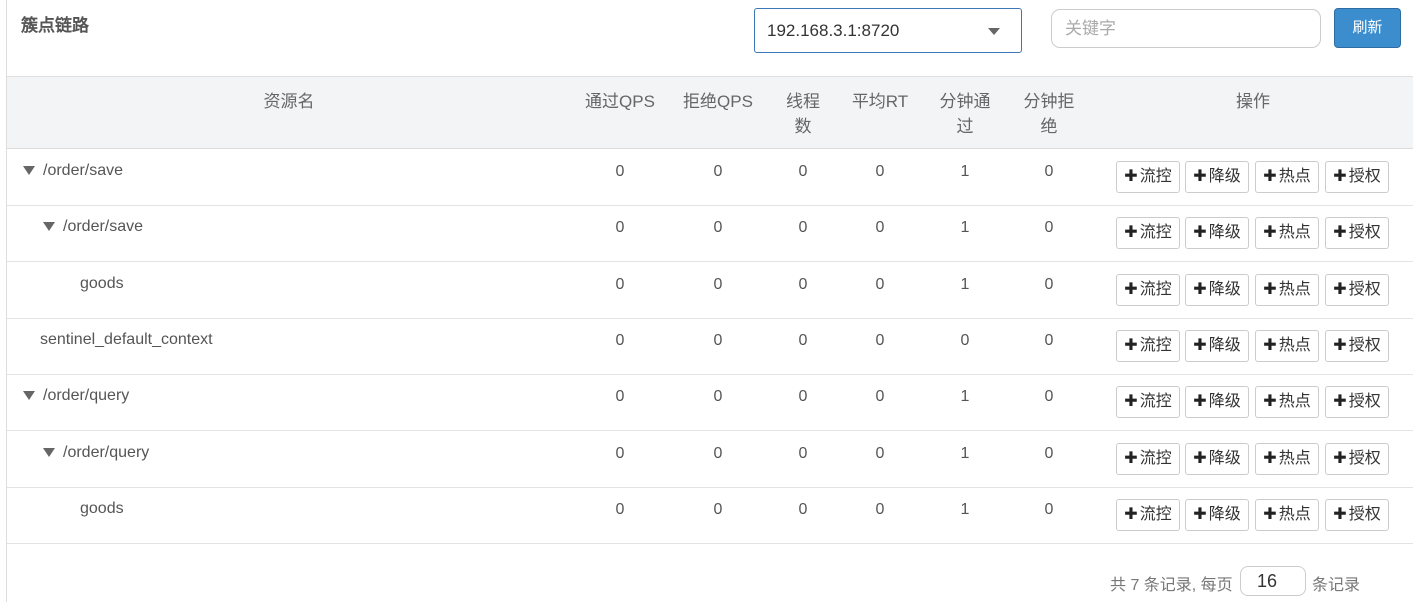  What do you see at coordinates (1273, 581) in the screenshot?
I see `page-size-input: 16` at bounding box center [1273, 581].